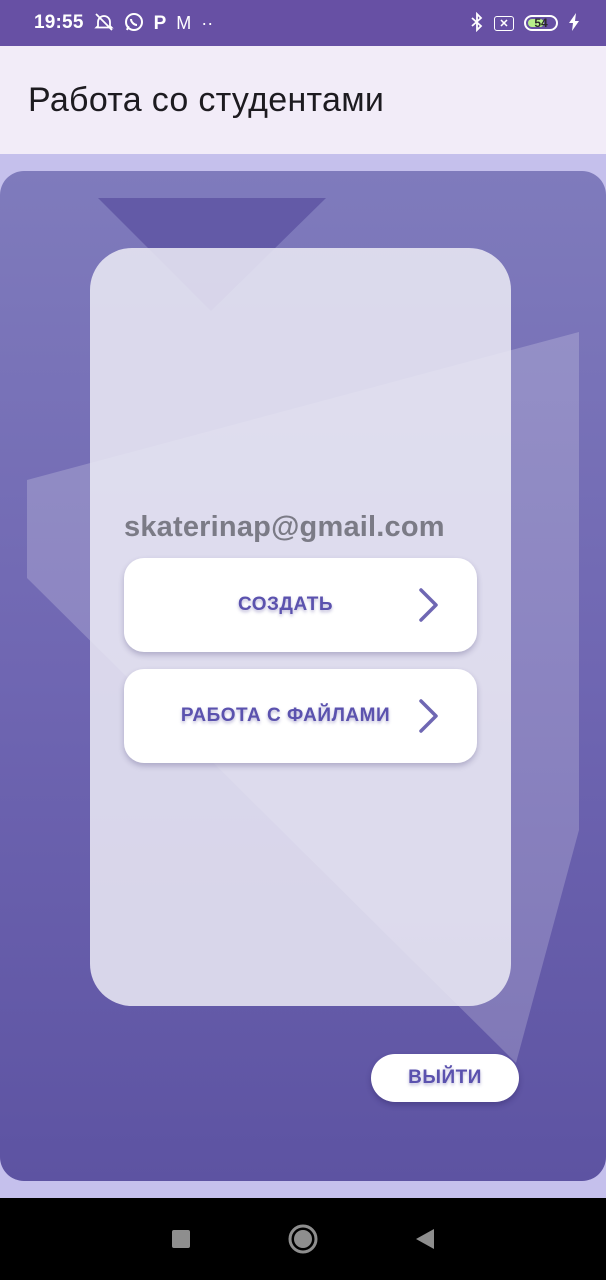 Image resolution: width=606 pixels, height=1280 pixels. Describe the element at coordinates (103, 23) in the screenshot. I see `alarm-off-icon` at that location.